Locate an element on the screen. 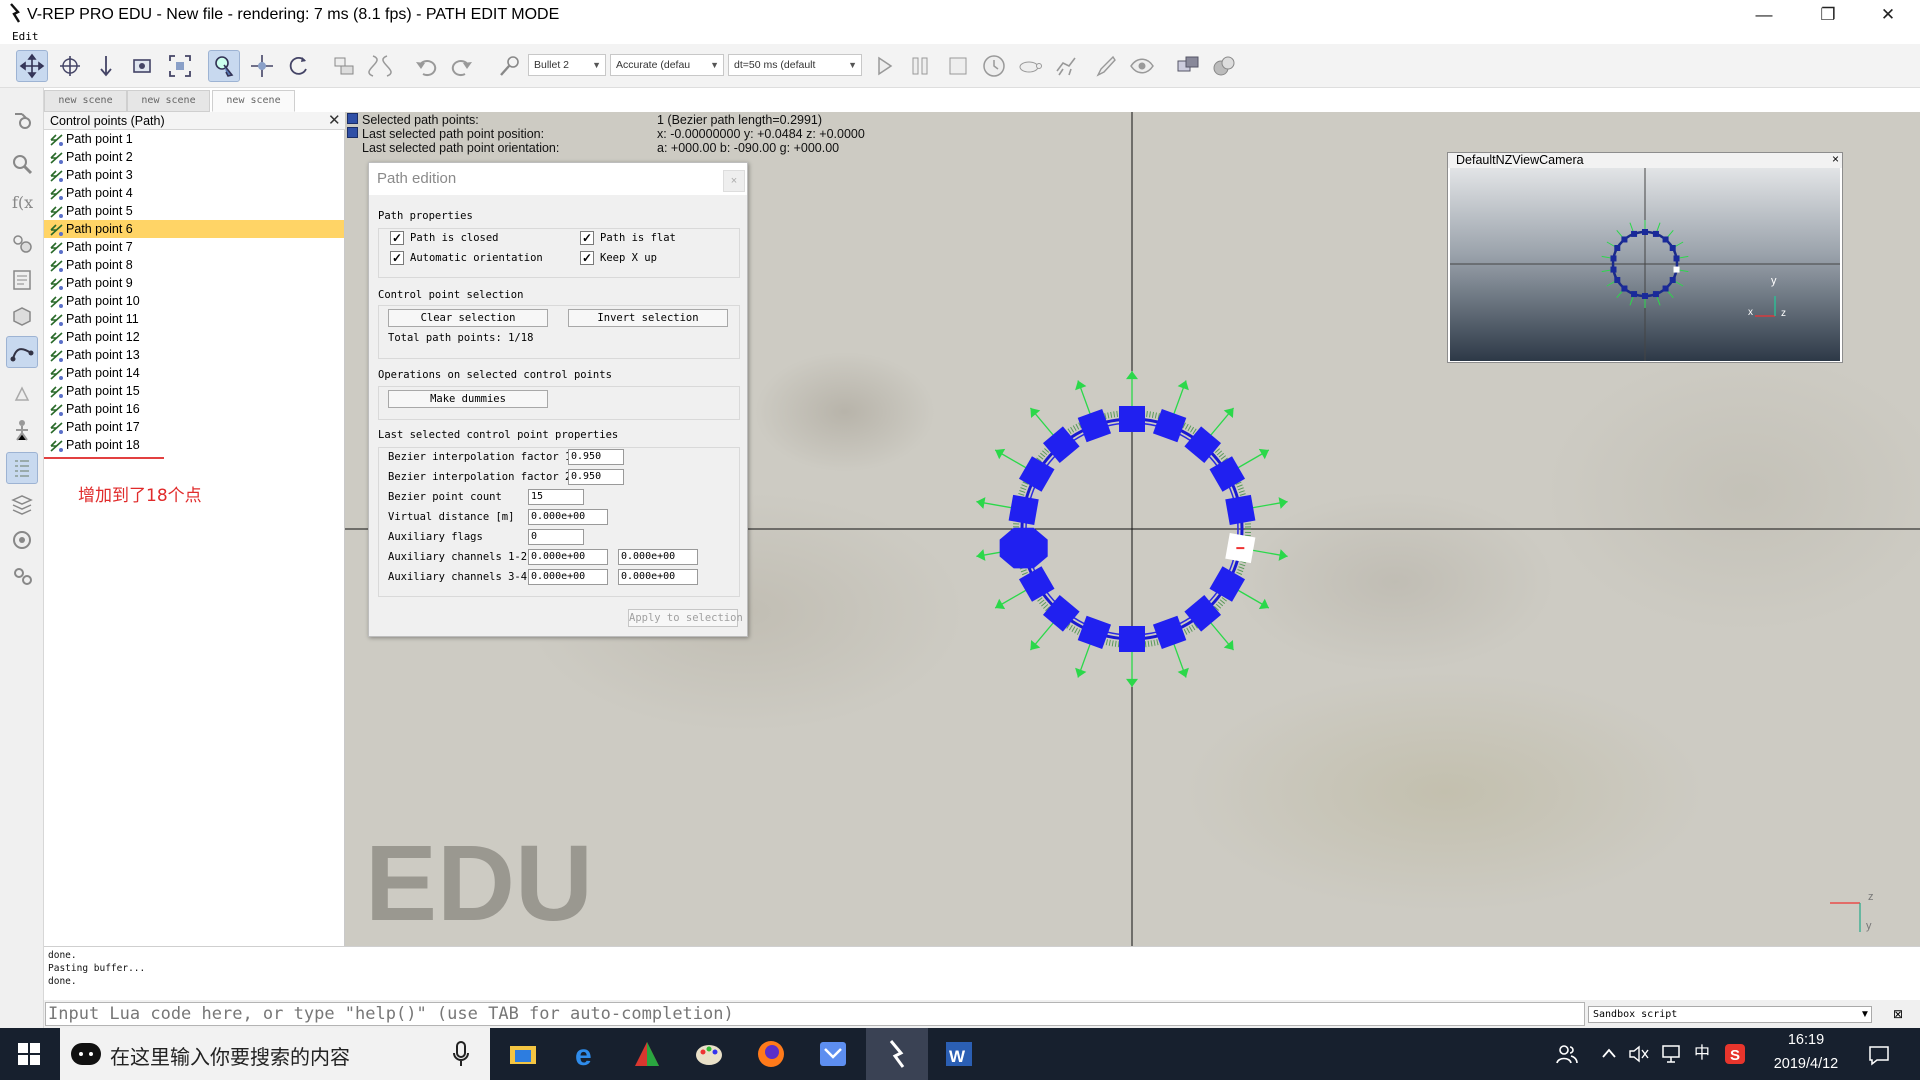 This screenshot has height=1080, width=1920. path-point-item: Path point 5 is located at coordinates (194, 211).